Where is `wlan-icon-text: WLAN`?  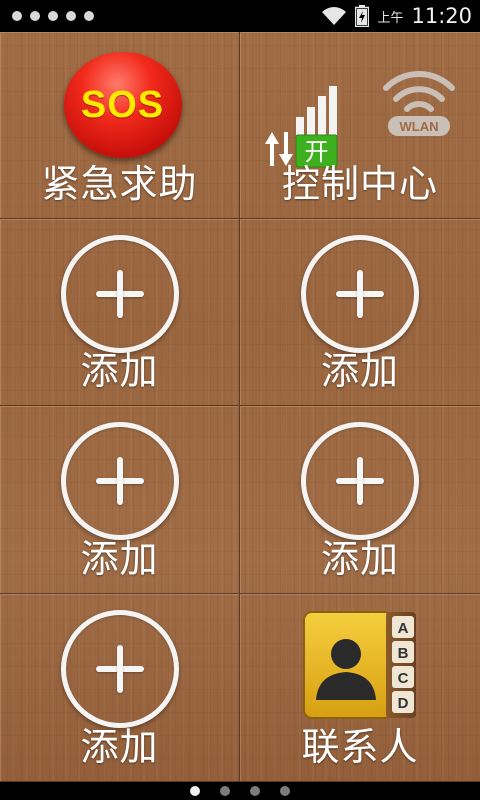 wlan-icon-text: WLAN is located at coordinates (419, 126).